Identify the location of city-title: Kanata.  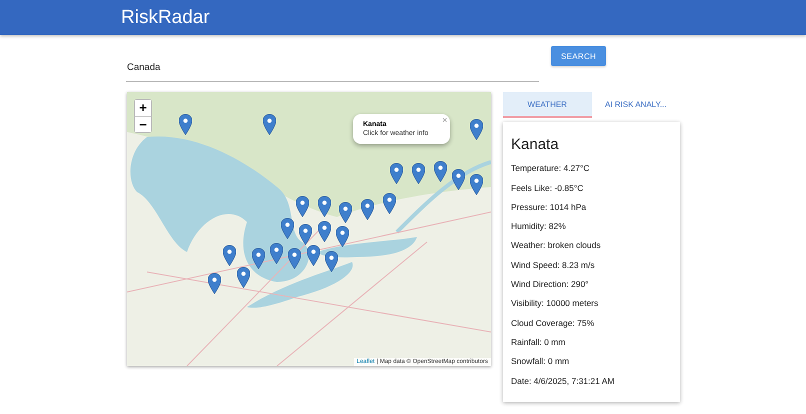
(535, 144).